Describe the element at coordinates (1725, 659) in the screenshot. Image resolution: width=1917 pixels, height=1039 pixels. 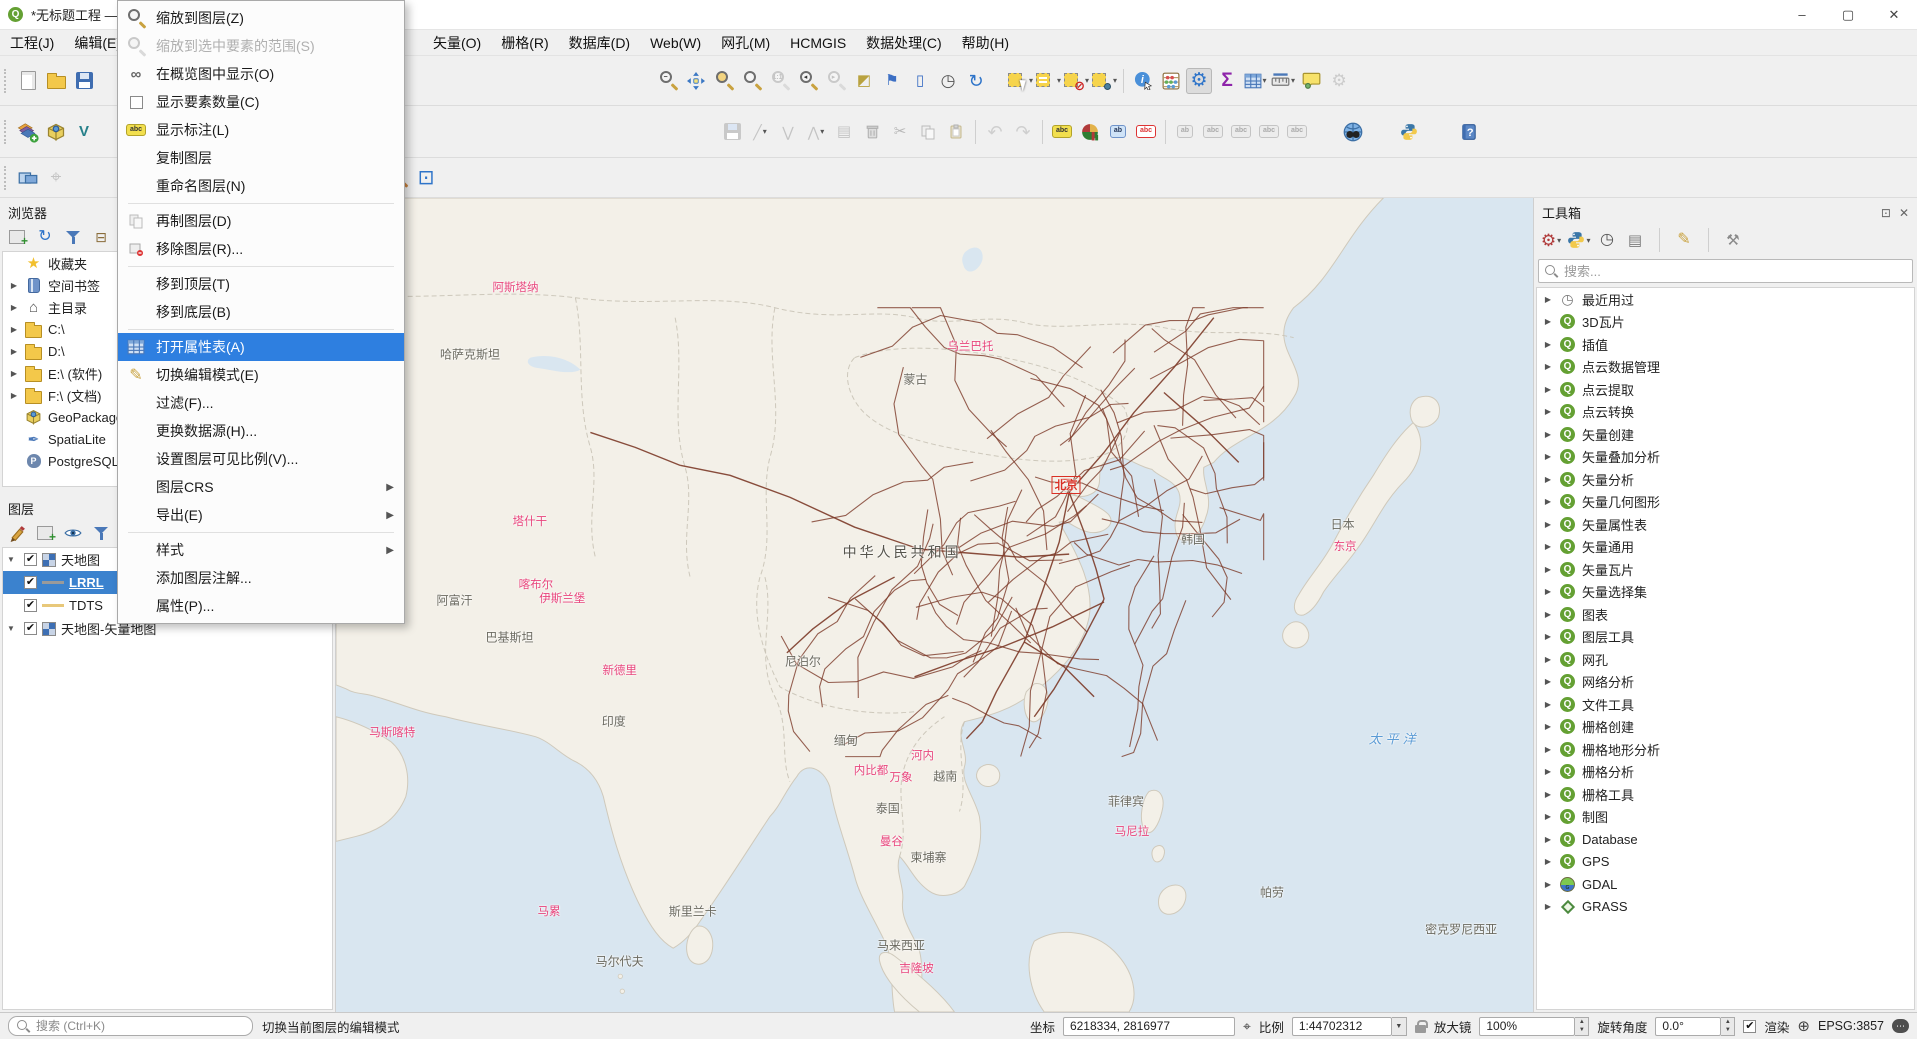
I see `toolbox-group: ▶ Q 网孔` at that location.